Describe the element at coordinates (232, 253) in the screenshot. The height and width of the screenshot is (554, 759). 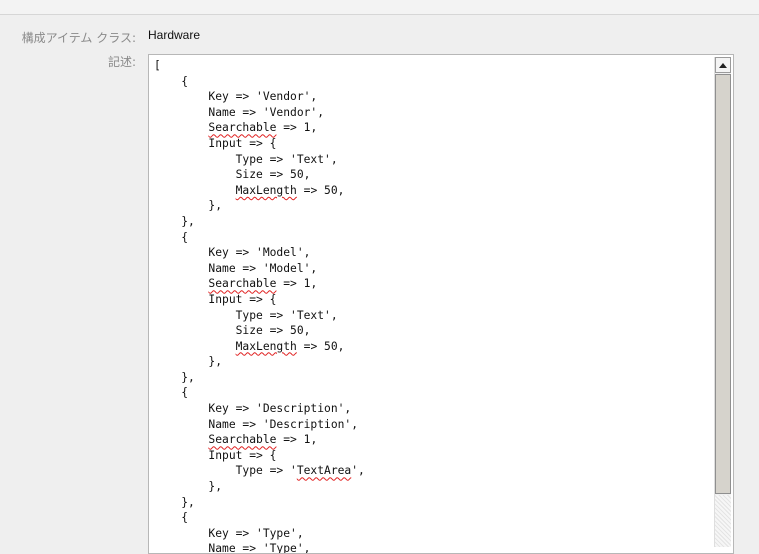
I see `code-text: Key => 'Model',` at that location.